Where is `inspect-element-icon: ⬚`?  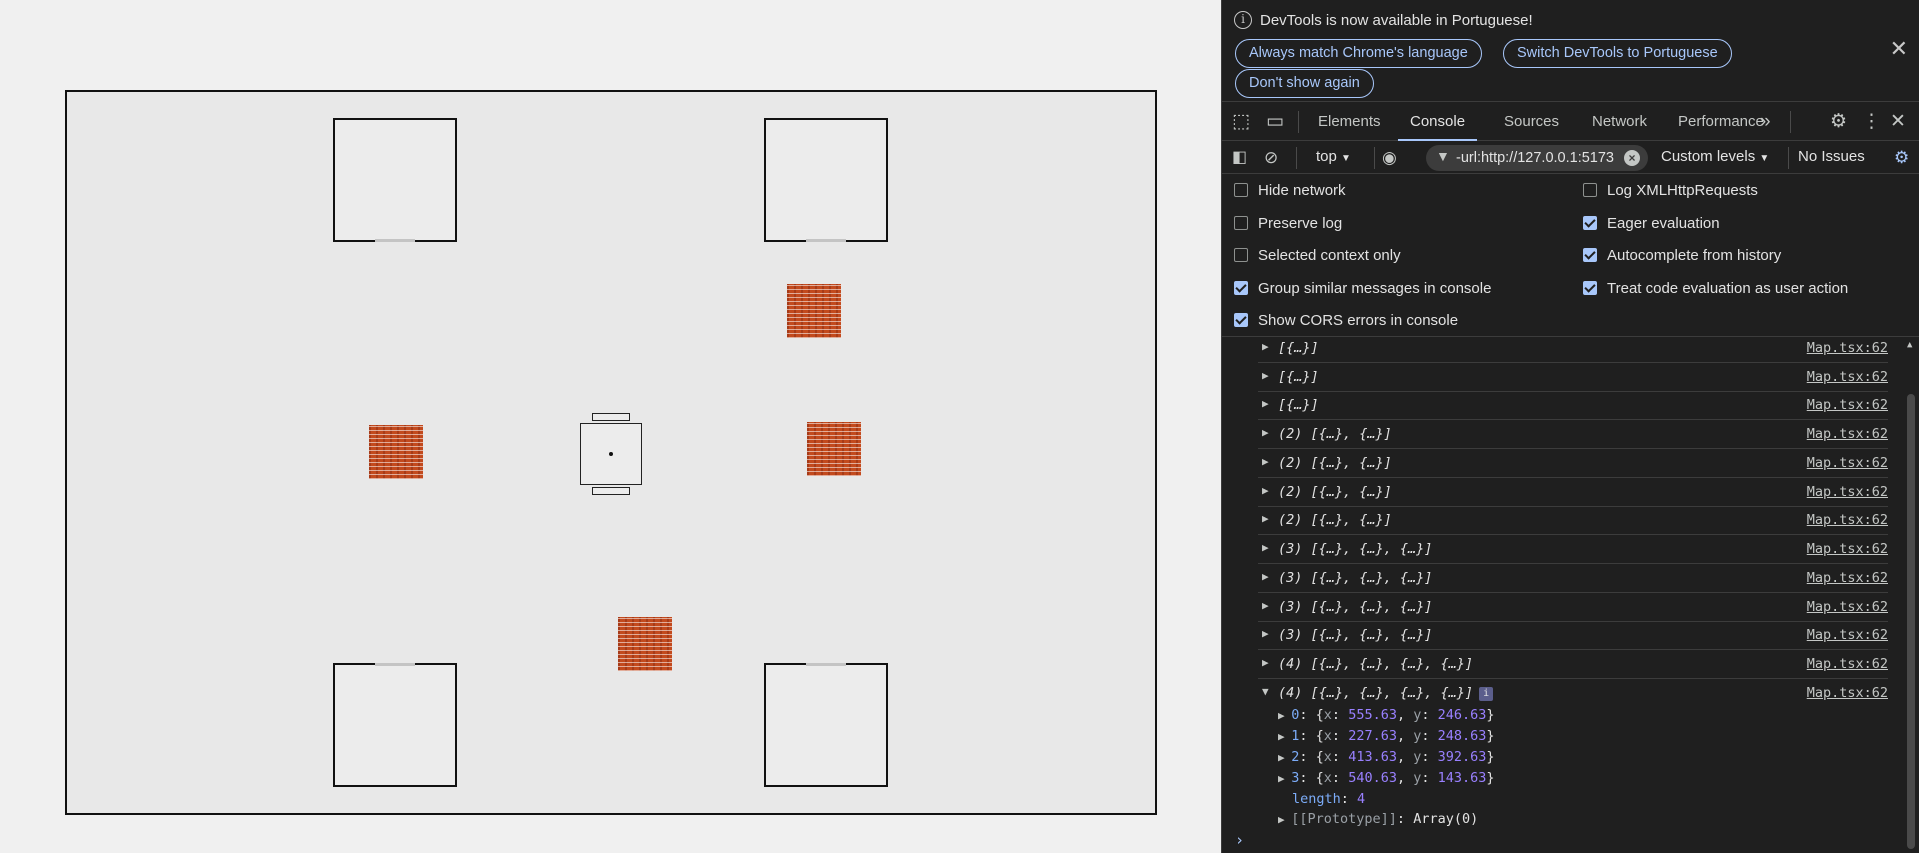
inspect-element-icon: ⬚ is located at coordinates (1241, 122).